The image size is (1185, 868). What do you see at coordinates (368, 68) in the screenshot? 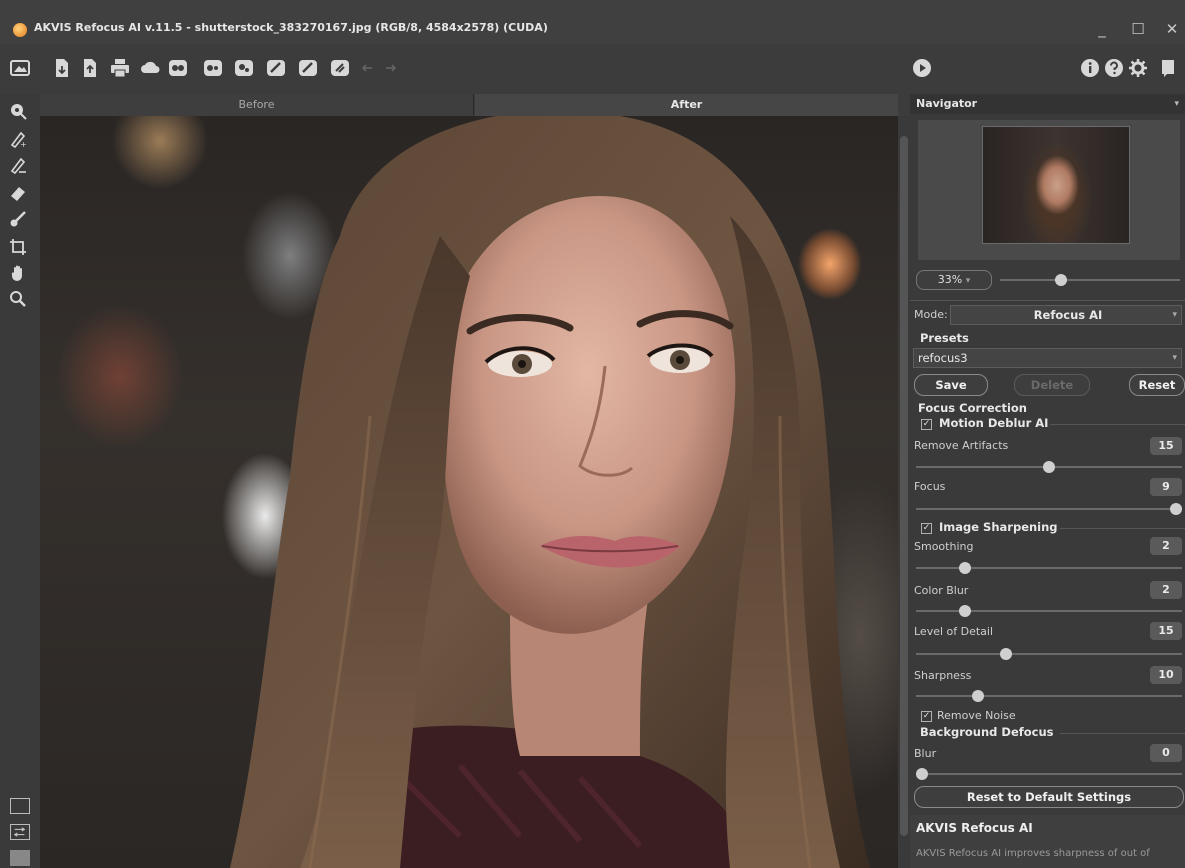
I see `back-arrow-icon` at bounding box center [368, 68].